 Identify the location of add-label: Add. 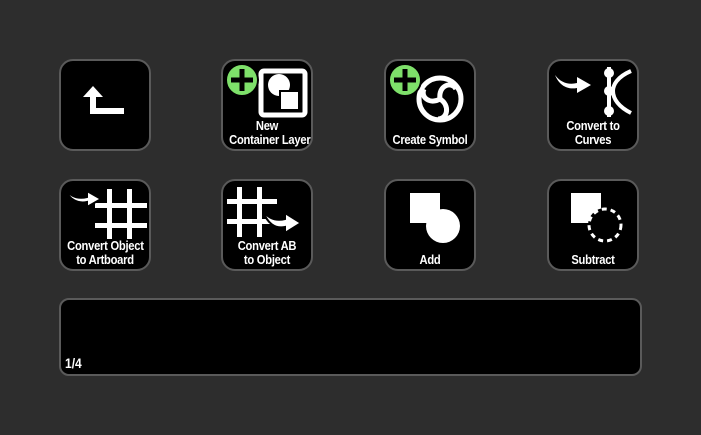
(430, 259).